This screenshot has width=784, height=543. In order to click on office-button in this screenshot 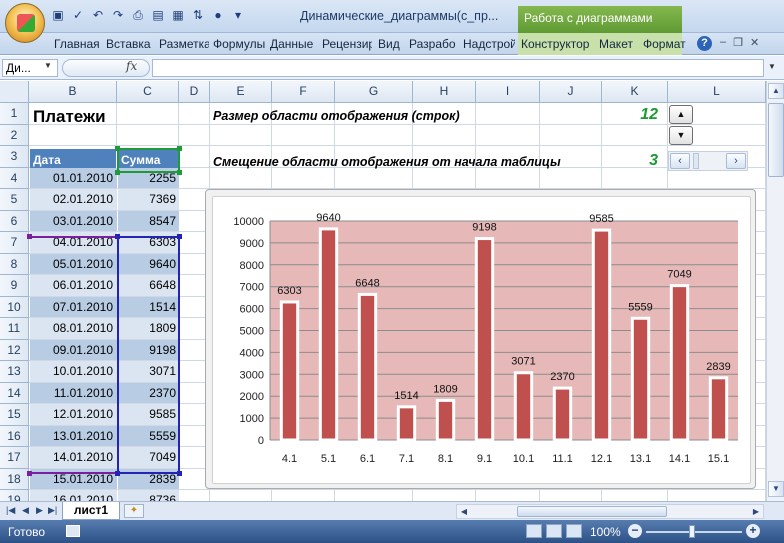, I will do `click(25, 23)`.